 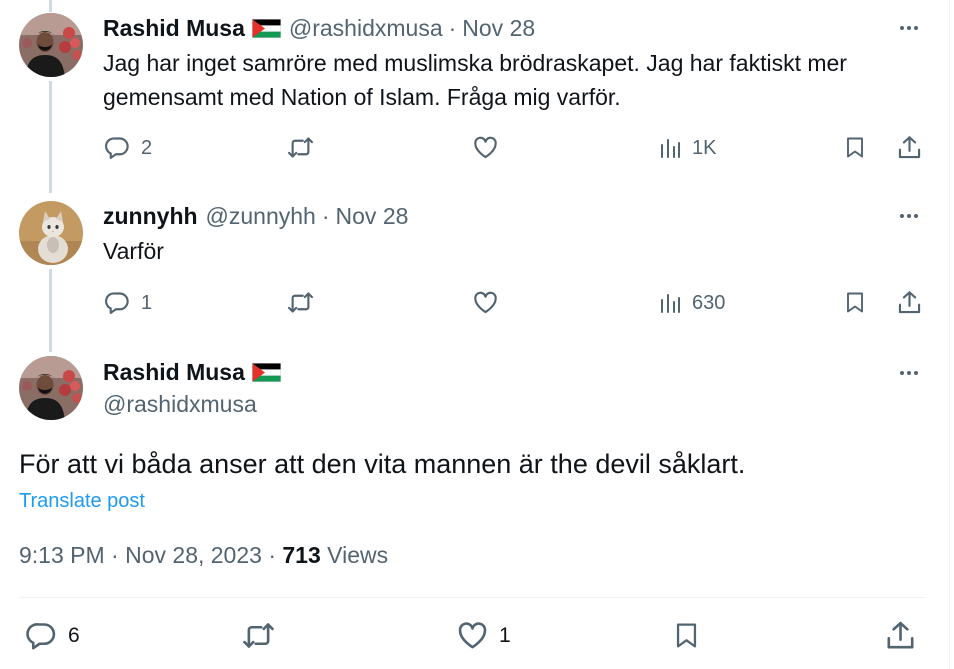 What do you see at coordinates (82, 501) in the screenshot?
I see `translate-post-link: Translate post` at bounding box center [82, 501].